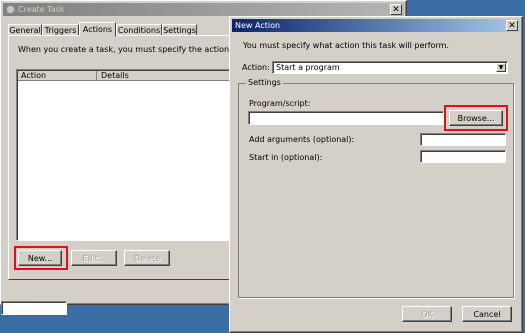  I want to click on action-select-value: Start a program, so click(308, 67).